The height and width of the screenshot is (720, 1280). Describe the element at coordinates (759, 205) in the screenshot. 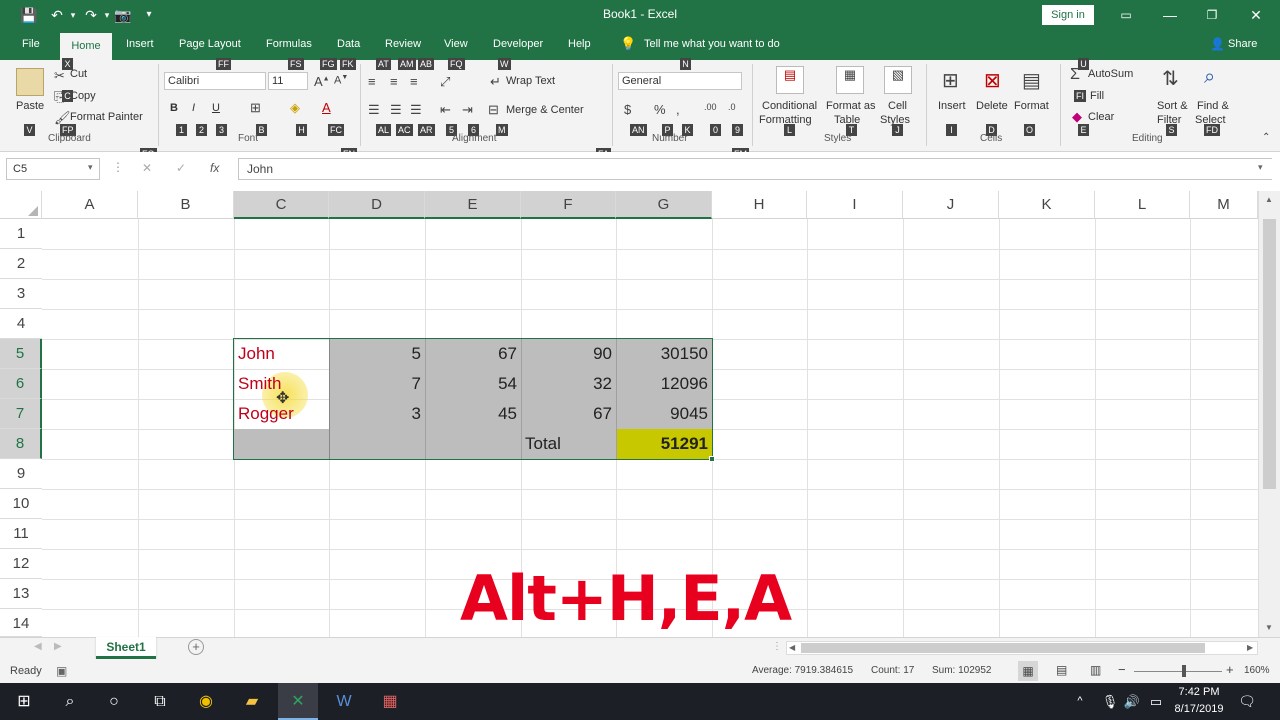

I see `column-header-h: H` at that location.